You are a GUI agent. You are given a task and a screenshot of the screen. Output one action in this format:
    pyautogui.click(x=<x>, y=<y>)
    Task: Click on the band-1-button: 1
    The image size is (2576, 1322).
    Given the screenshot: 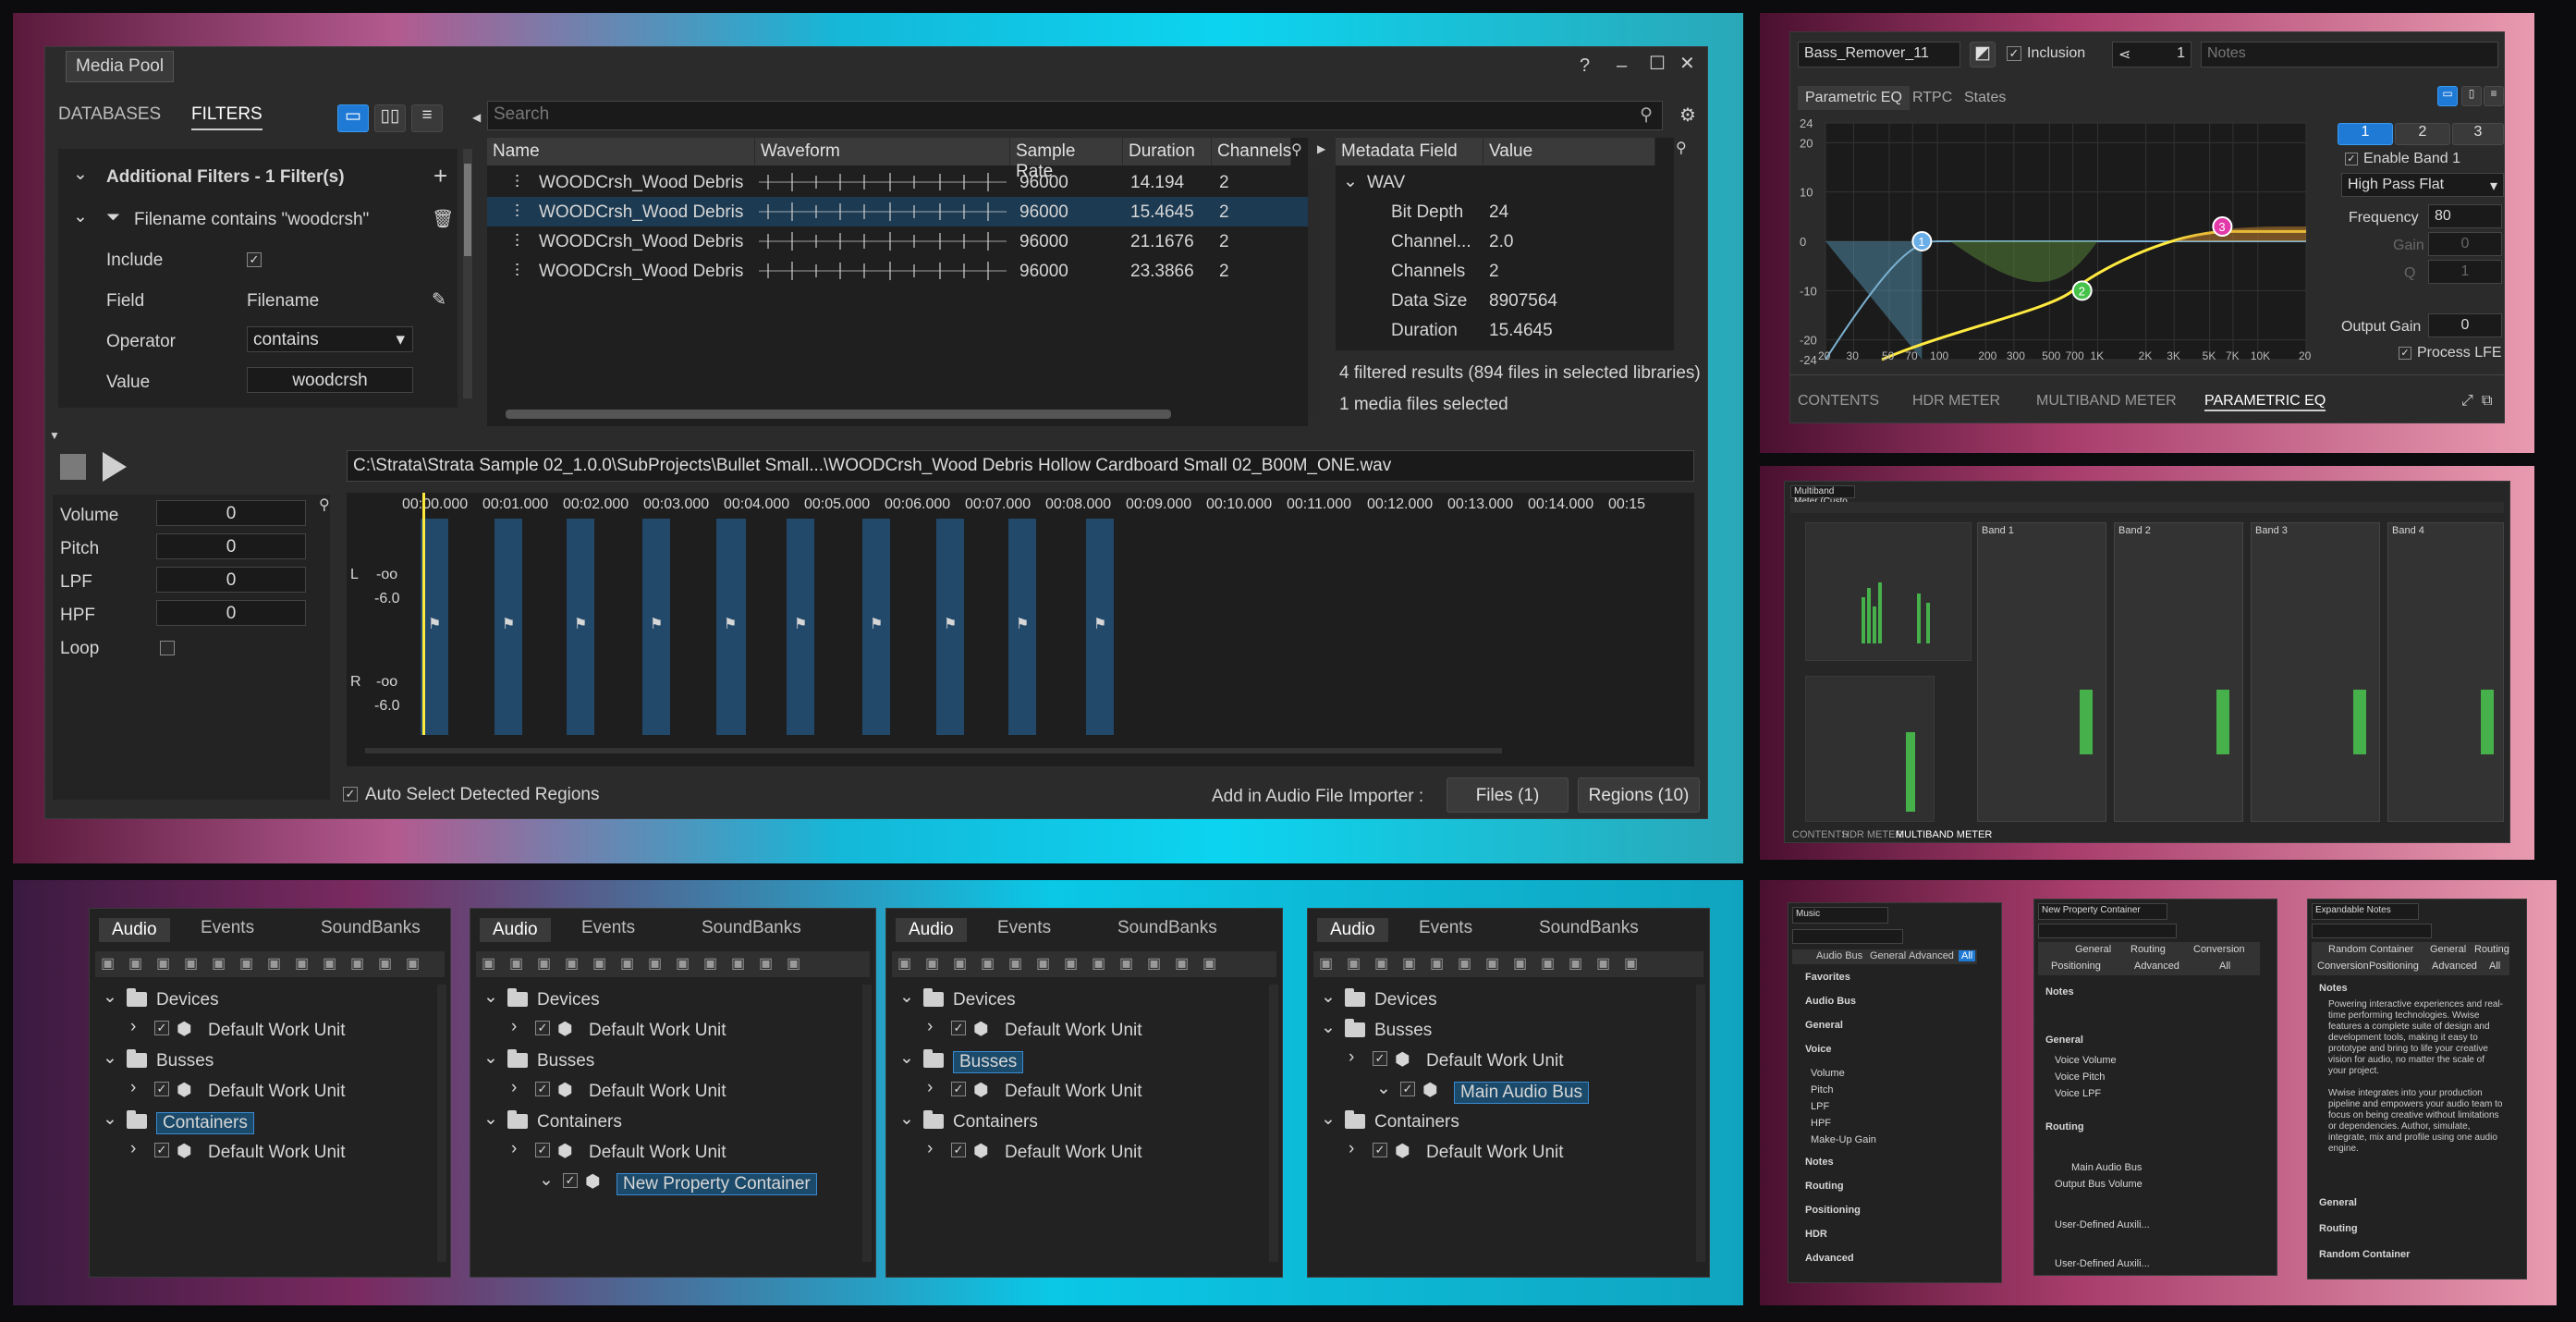 What is the action you would take?
    pyautogui.click(x=2365, y=134)
    